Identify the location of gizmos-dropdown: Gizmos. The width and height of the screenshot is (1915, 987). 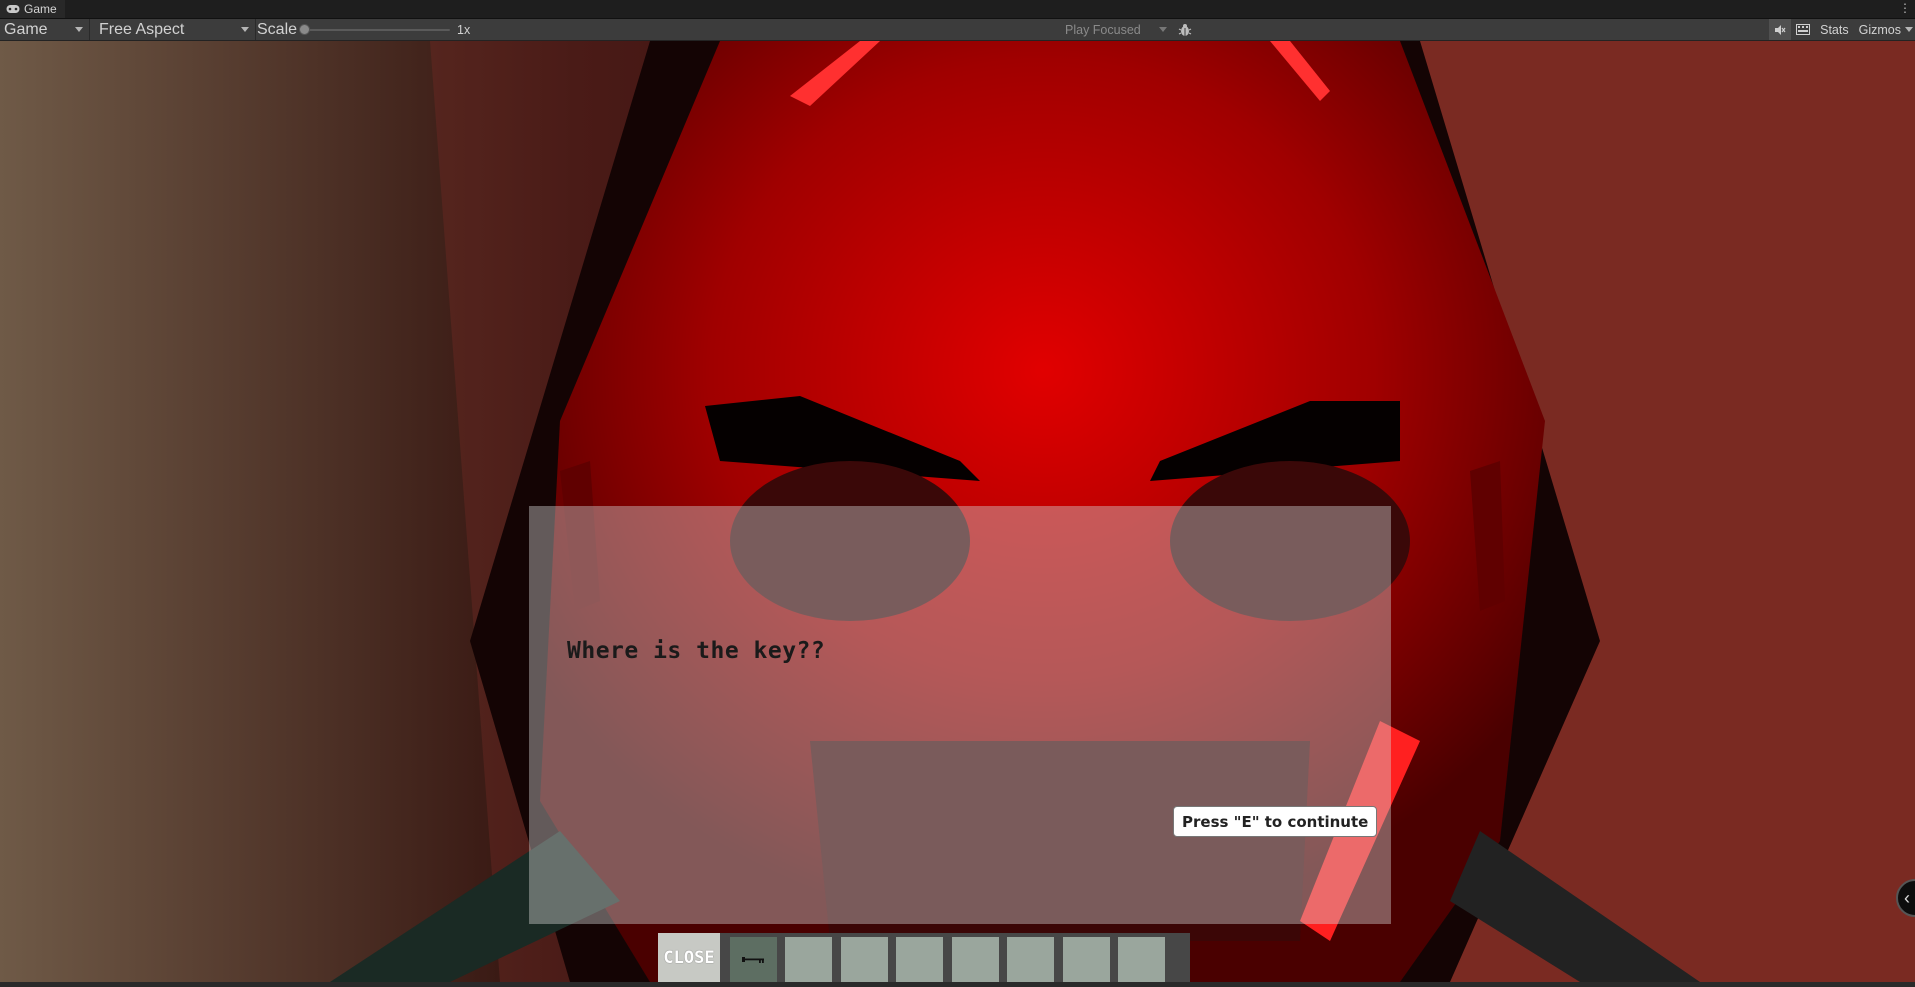
(1884, 29).